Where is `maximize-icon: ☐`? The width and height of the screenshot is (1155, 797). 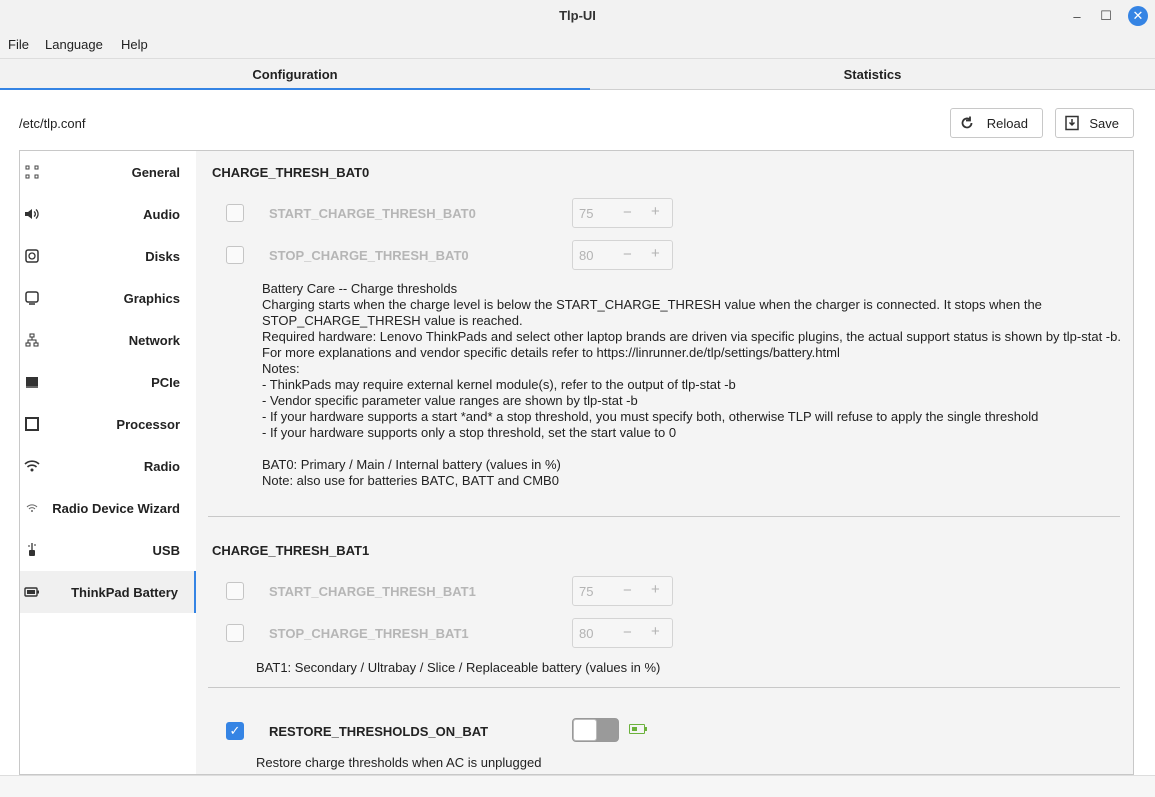 maximize-icon: ☐ is located at coordinates (1106, 16).